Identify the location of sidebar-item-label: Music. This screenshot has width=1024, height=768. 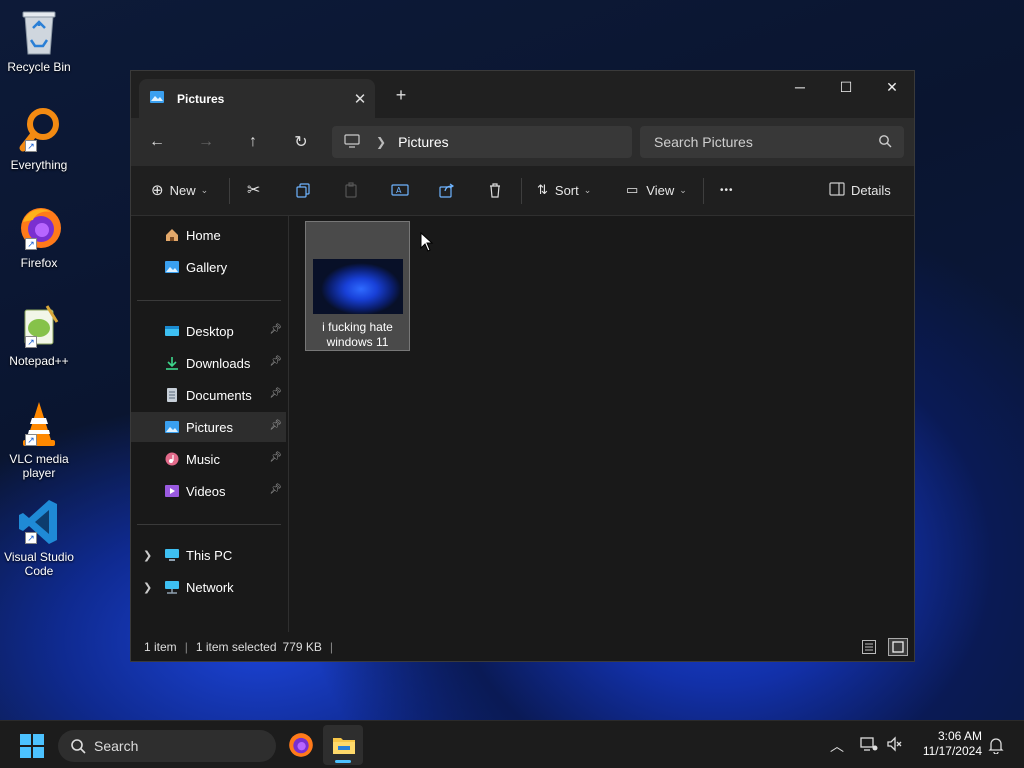
(203, 459).